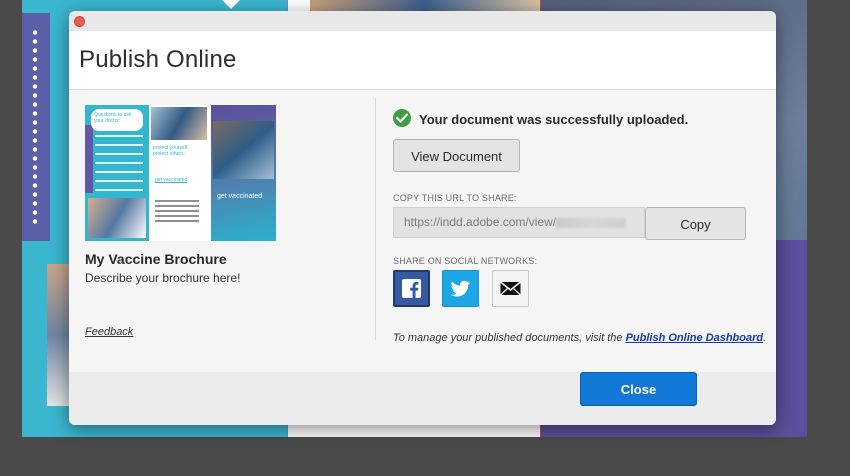 The height and width of the screenshot is (476, 850). I want to click on window-close-dot, so click(79, 21).